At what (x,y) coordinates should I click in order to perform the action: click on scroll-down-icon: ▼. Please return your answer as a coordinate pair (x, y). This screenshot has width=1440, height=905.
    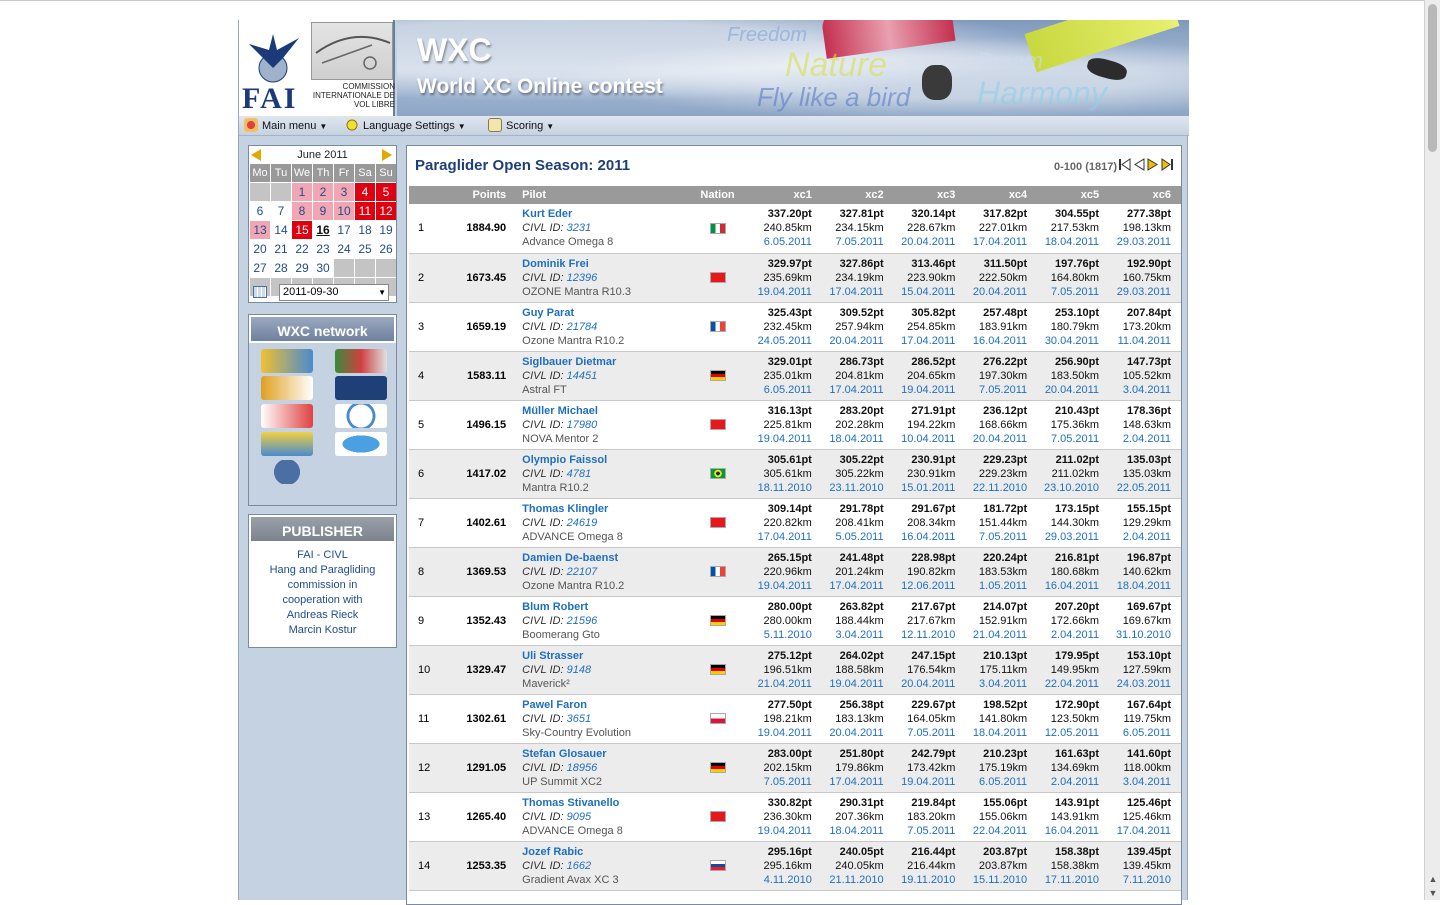
    Looking at the image, I should click on (1432, 893).